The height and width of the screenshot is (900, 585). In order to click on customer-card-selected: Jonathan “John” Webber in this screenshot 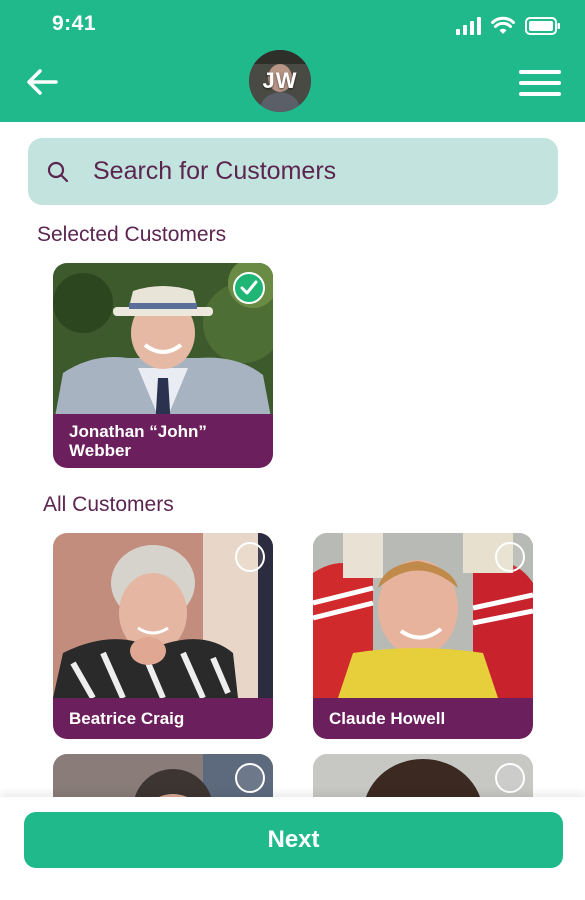, I will do `click(163, 365)`.